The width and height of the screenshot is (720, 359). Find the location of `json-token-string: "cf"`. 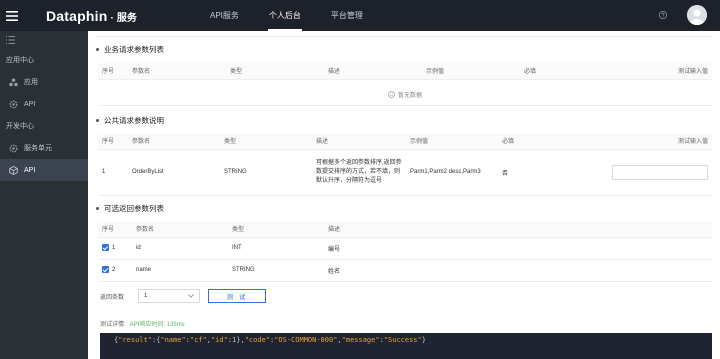

json-token-string: "cf" is located at coordinates (198, 340).